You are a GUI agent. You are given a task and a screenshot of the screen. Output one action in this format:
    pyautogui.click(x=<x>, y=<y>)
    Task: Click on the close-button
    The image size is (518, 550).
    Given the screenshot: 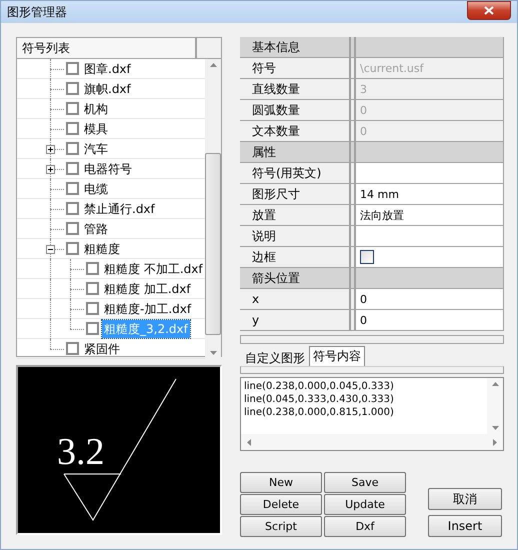 What is the action you would take?
    pyautogui.click(x=489, y=10)
    